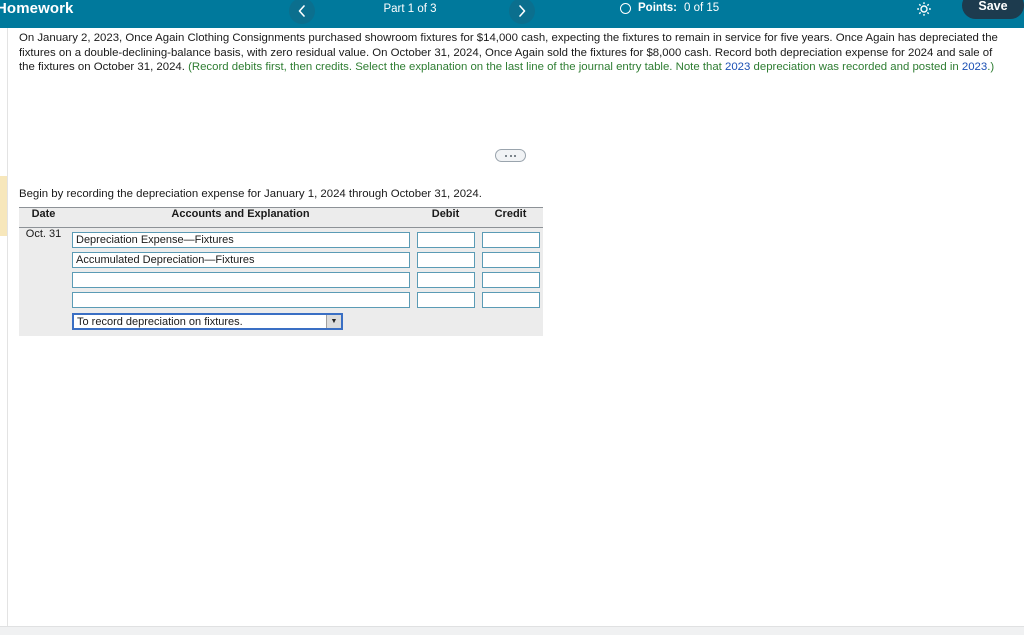  Describe the element at coordinates (3, 206) in the screenshot. I see `section-marker` at that location.